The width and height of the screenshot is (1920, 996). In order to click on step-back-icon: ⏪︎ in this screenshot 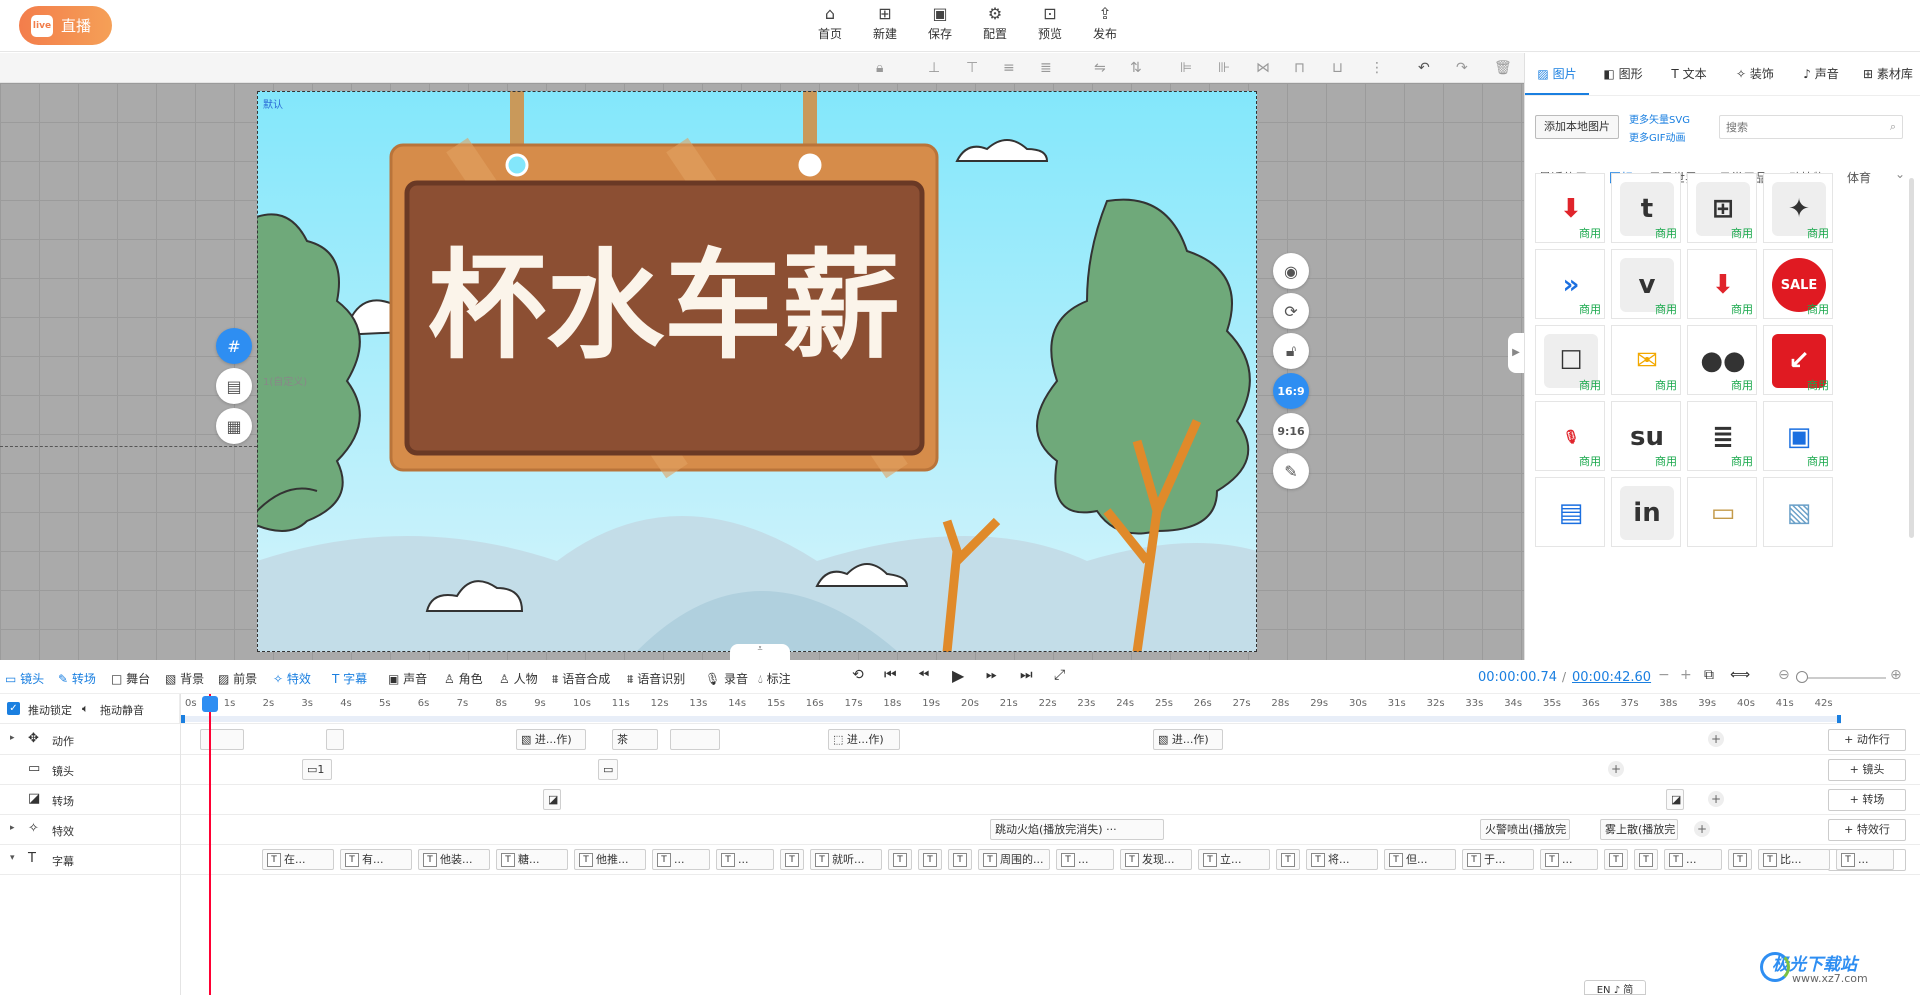, I will do `click(923, 675)`.